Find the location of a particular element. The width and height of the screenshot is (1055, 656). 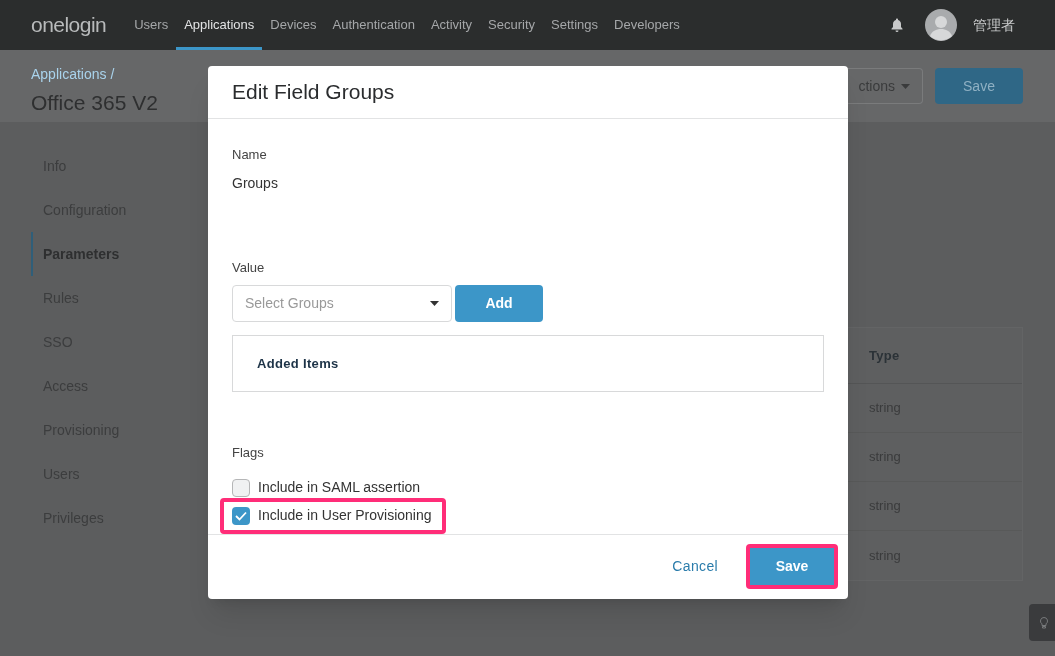

bell-icon is located at coordinates (897, 25).